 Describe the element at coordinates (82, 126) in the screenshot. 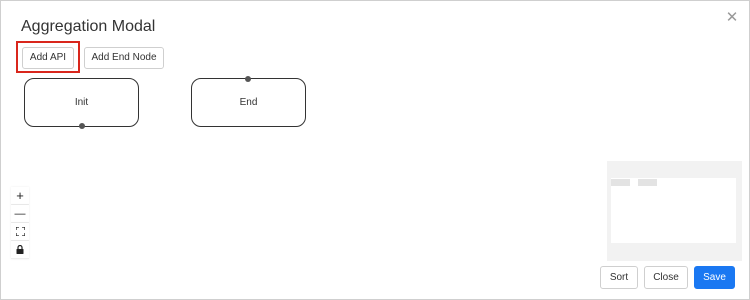

I see `source-handle` at that location.